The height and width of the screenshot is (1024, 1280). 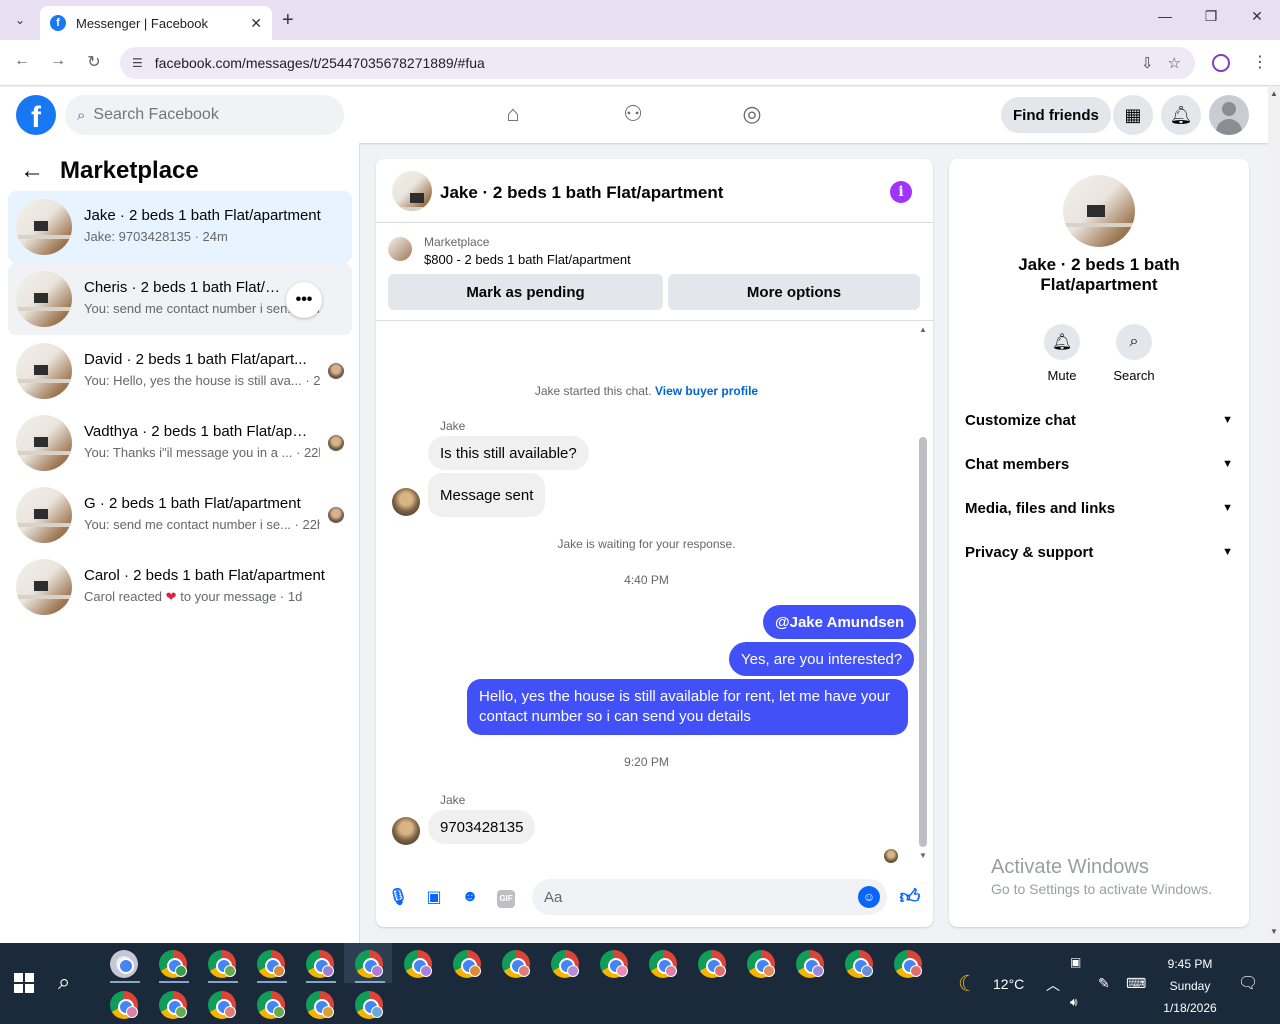 What do you see at coordinates (1133, 115) in the screenshot?
I see `menu-grid-icon: ▦` at bounding box center [1133, 115].